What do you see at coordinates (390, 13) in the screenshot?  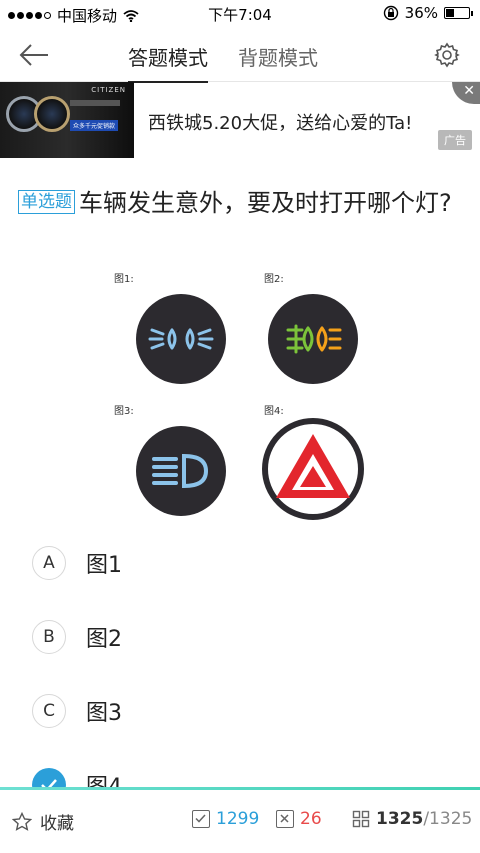 I see `rotation-lock-icon` at bounding box center [390, 13].